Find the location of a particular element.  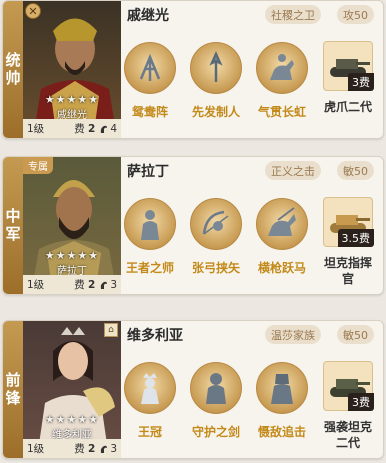

equipment-name: 虎爪二代 is located at coordinates (347, 107).